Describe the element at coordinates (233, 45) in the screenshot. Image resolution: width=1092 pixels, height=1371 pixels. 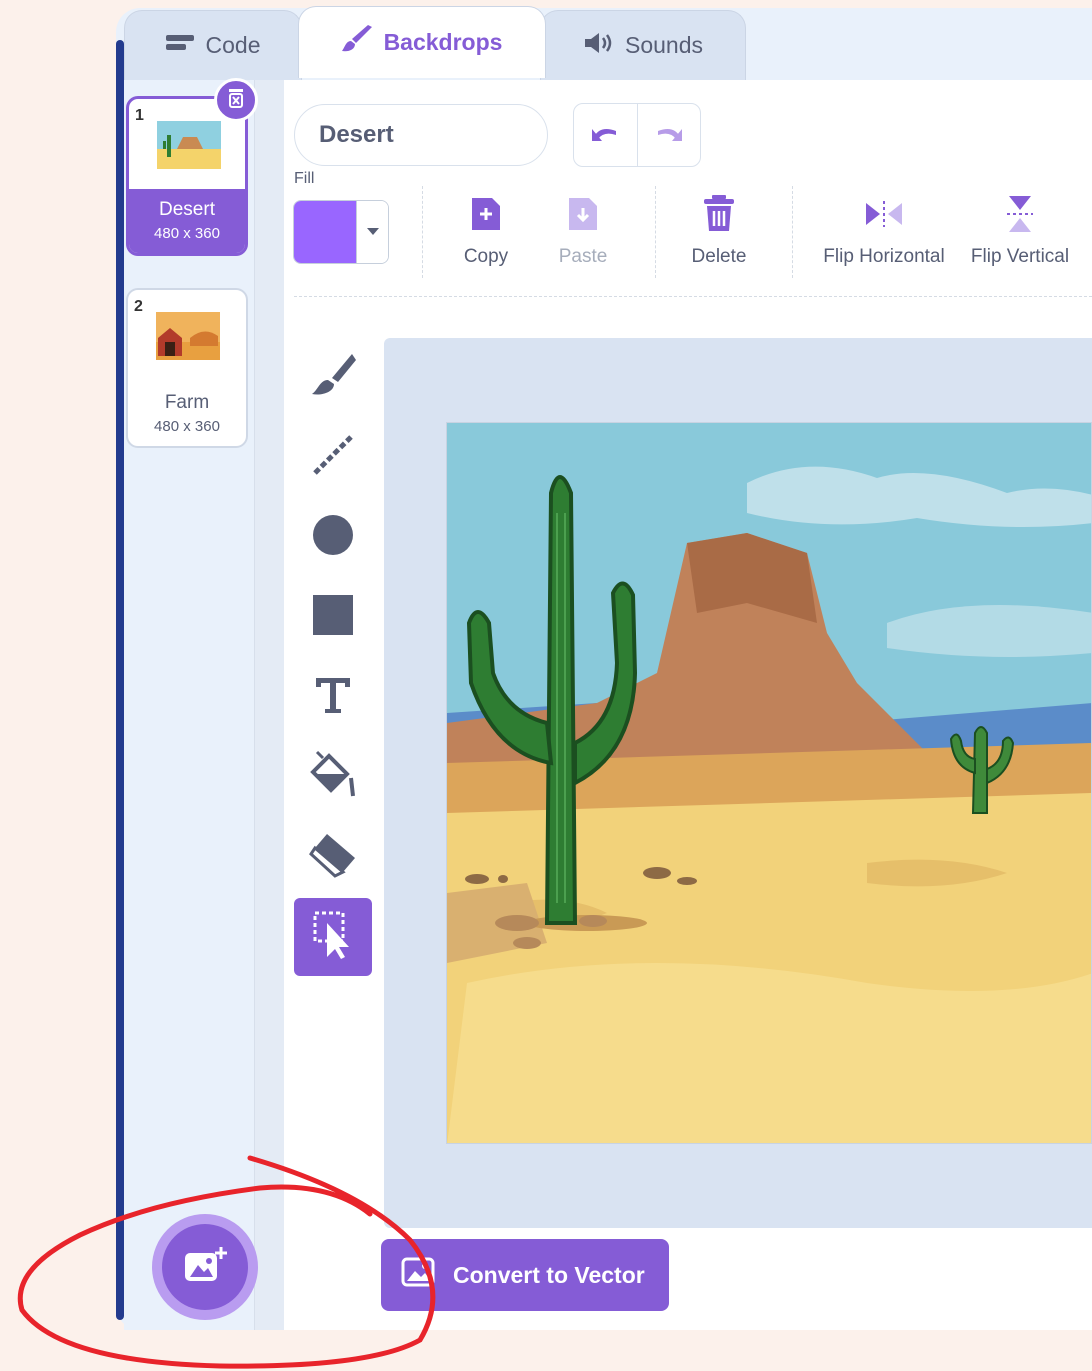
I see `tab-code-label: Code` at that location.